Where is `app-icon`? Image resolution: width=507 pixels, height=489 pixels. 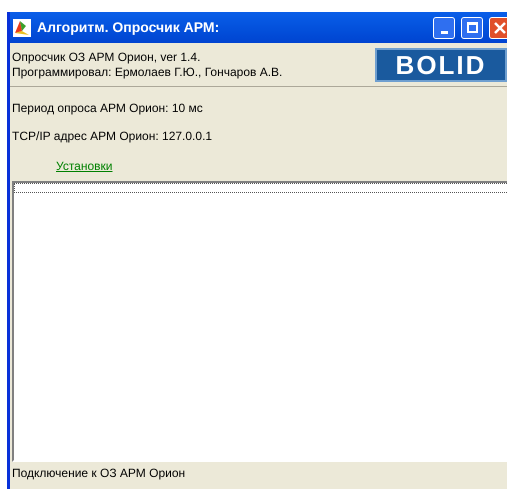
app-icon is located at coordinates (22, 27).